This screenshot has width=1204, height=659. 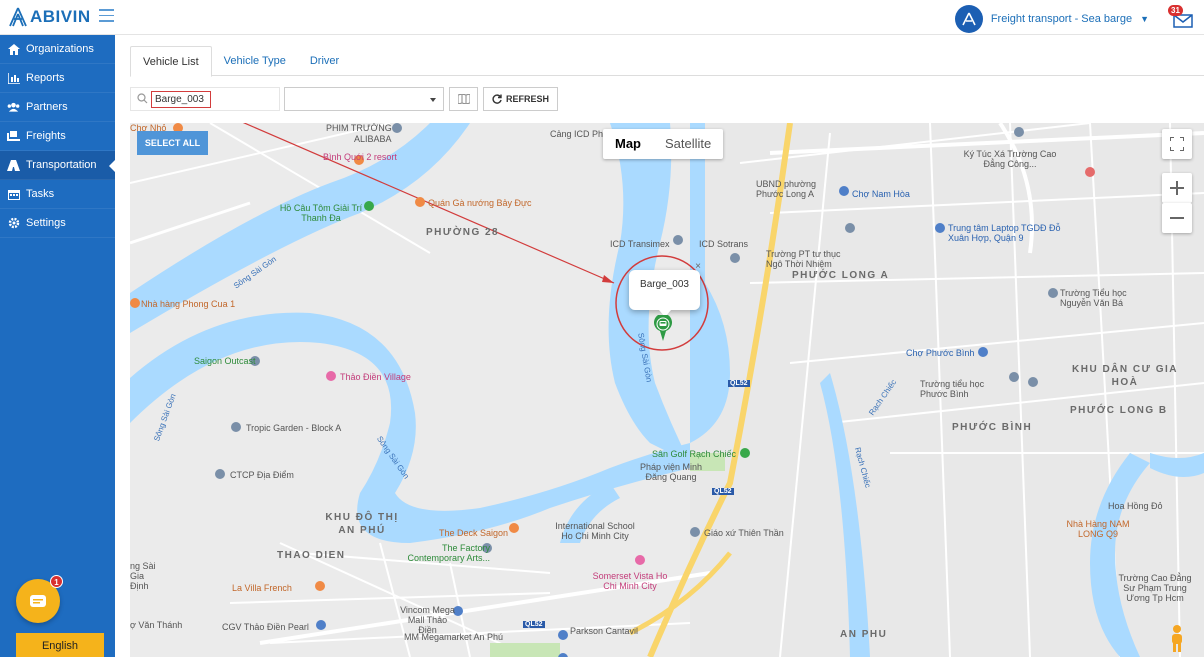 I want to click on map-type-map: Map, so click(x=628, y=144).